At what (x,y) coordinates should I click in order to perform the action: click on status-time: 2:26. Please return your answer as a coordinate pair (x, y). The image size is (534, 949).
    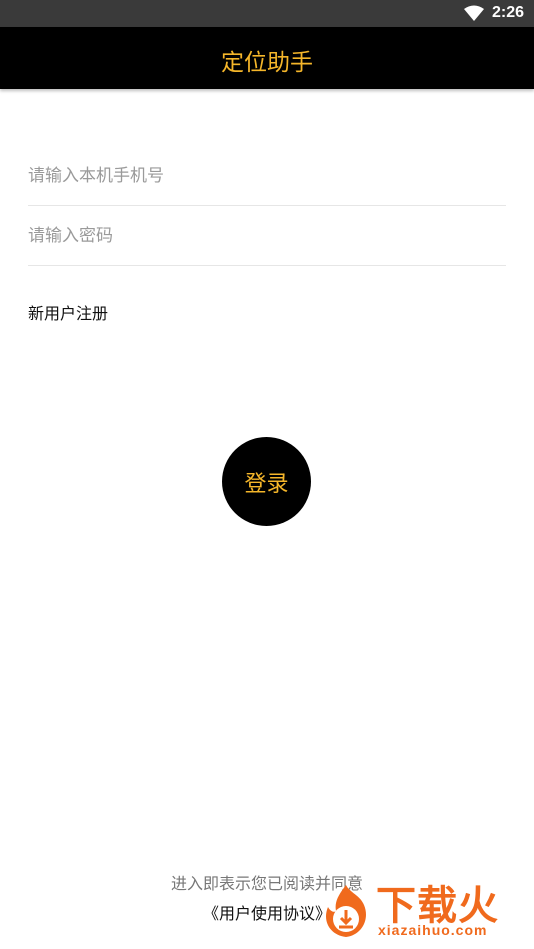
    Looking at the image, I should click on (507, 12).